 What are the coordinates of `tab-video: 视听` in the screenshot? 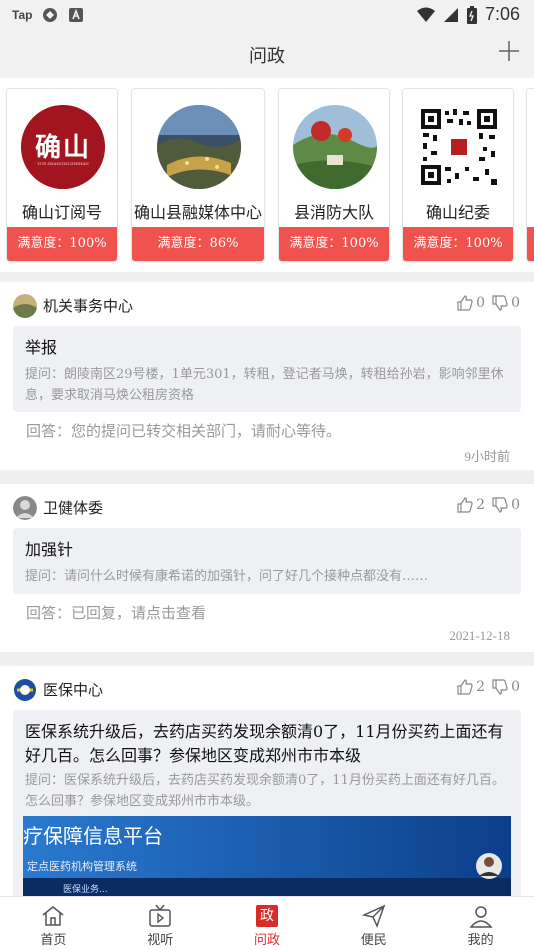 It's located at (160, 923).